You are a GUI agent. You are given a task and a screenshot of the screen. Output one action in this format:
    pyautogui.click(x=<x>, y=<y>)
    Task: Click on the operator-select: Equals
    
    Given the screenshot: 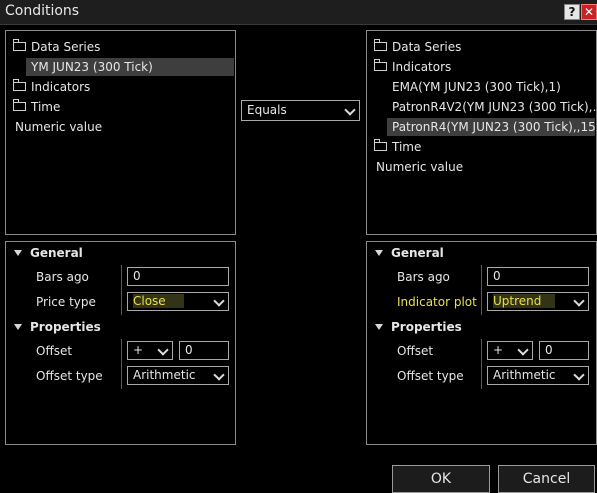 What is the action you would take?
    pyautogui.click(x=300, y=110)
    